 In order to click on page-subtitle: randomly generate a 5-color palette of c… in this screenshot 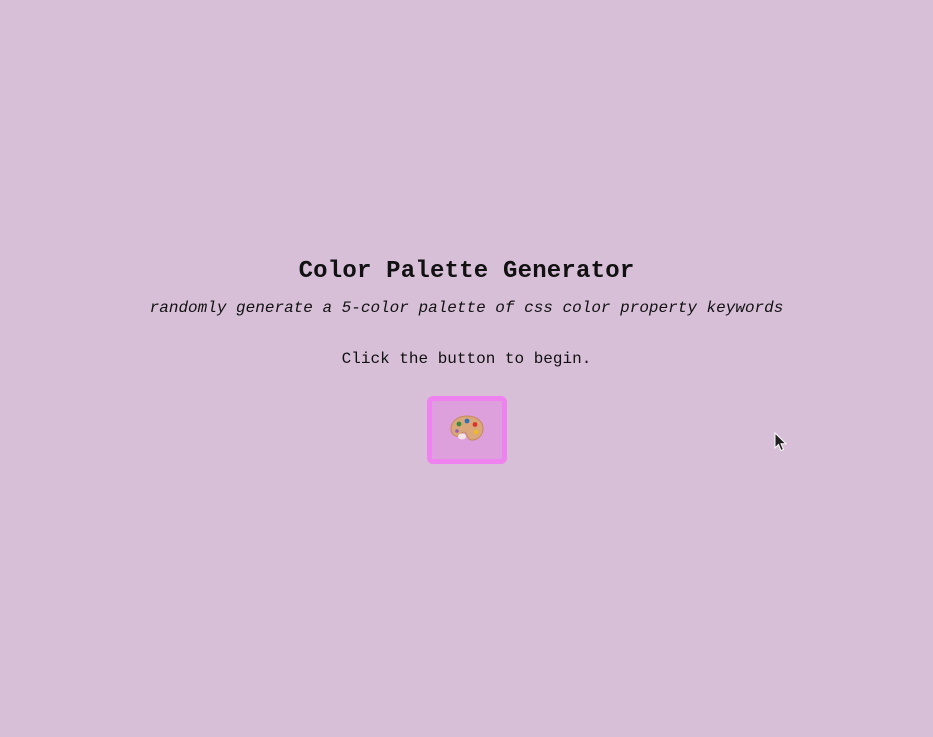, I will do `click(466, 308)`.